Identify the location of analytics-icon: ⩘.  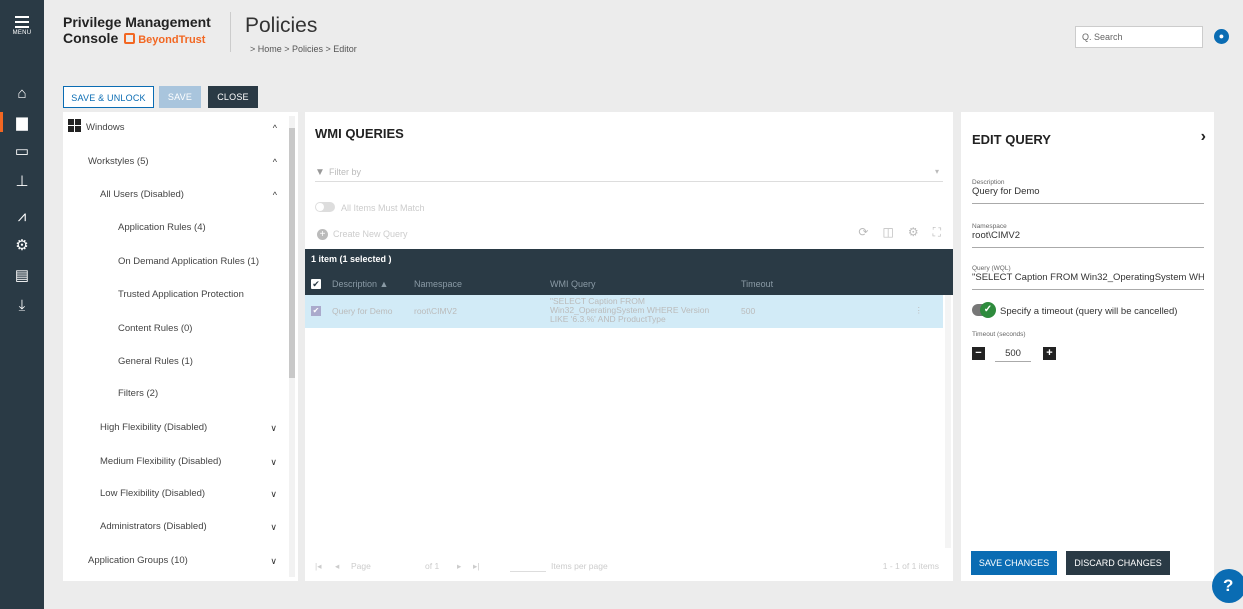
(22, 216).